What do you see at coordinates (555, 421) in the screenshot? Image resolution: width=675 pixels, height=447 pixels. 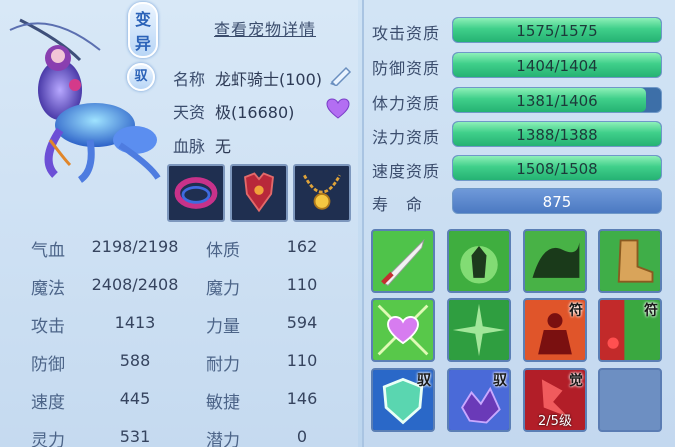 I see `skill-11-level: 2/5级` at bounding box center [555, 421].